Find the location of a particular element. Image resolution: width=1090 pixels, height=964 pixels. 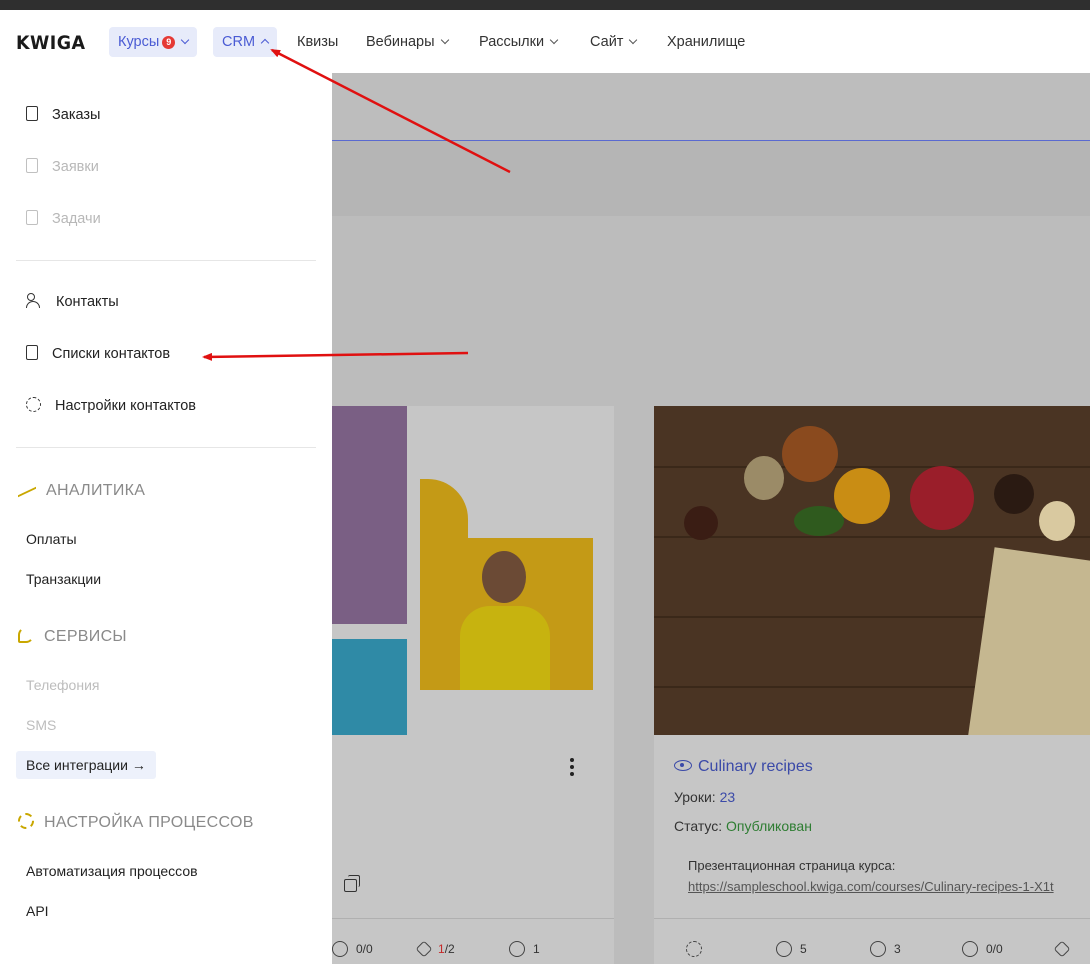

page-toolbar-area is located at coordinates (711, 178).